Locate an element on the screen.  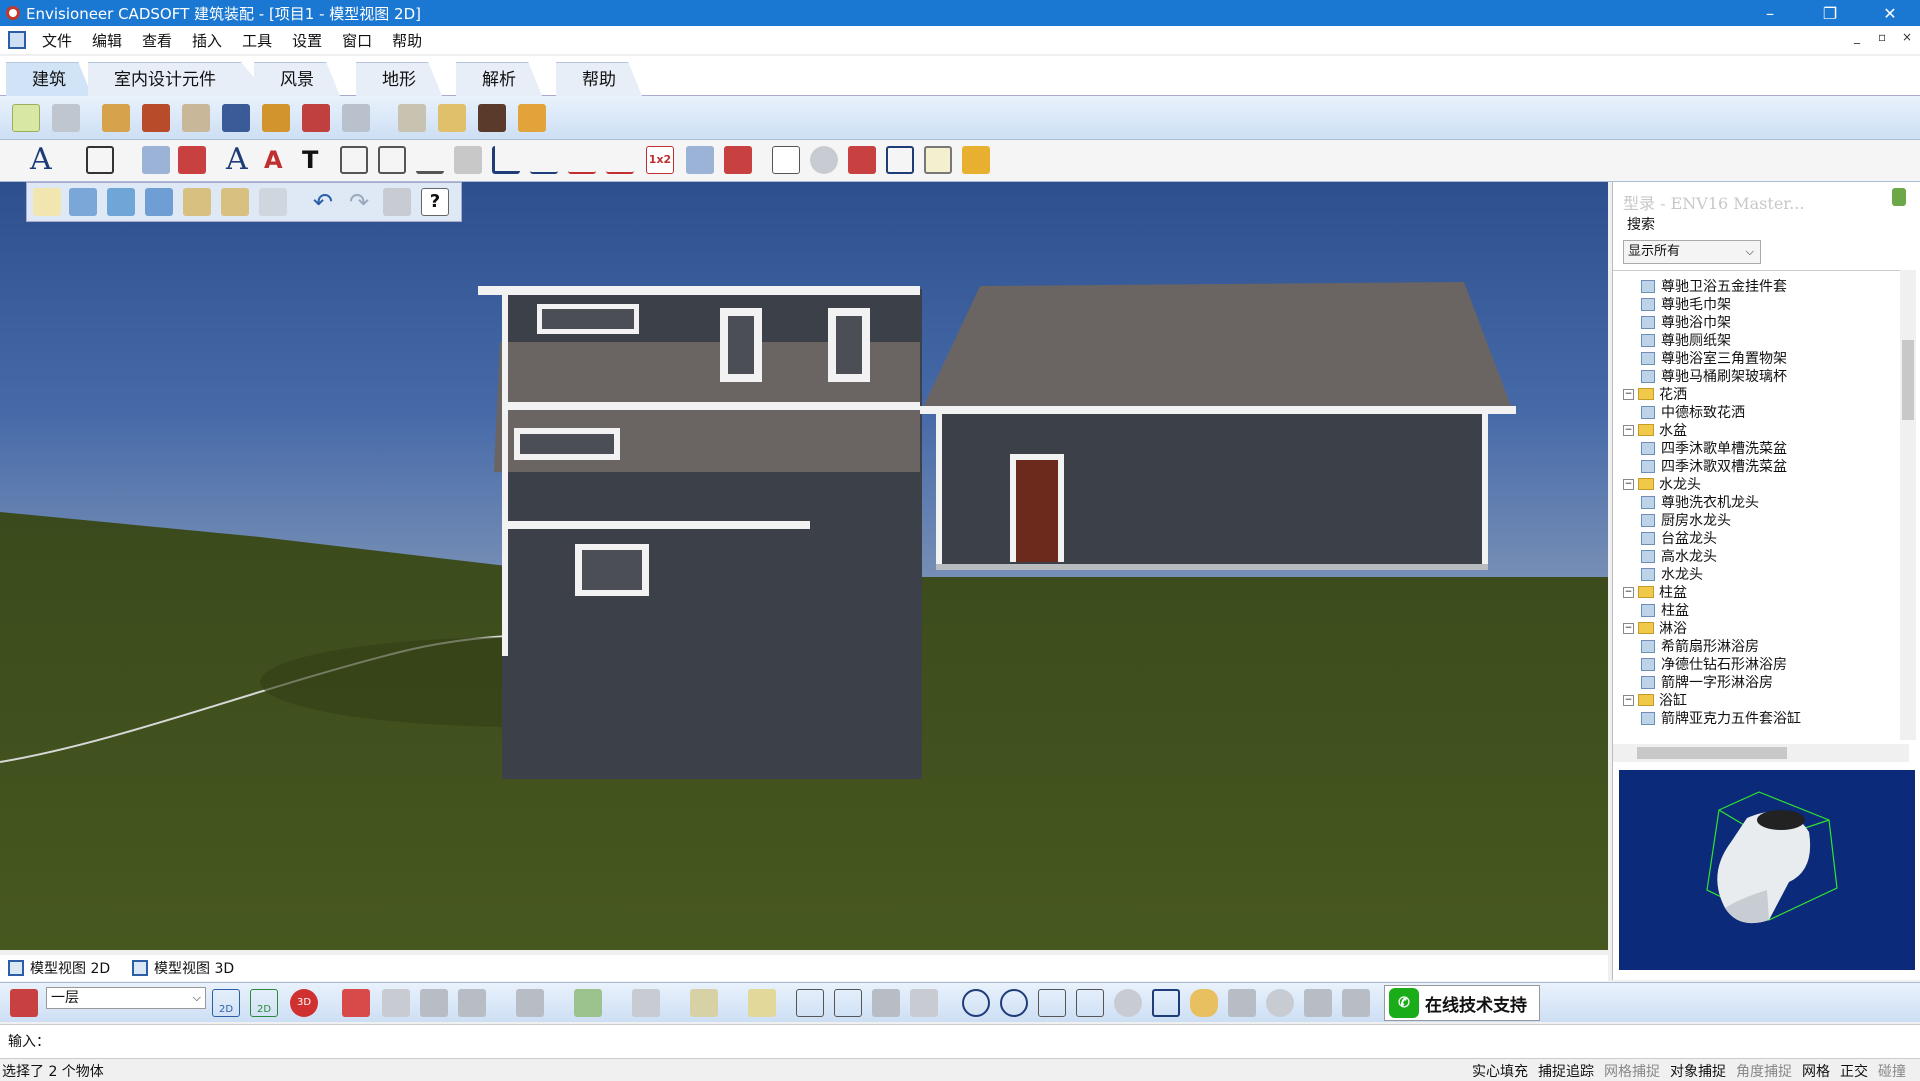
layer-select: 一层 ⌵ is located at coordinates (126, 998).